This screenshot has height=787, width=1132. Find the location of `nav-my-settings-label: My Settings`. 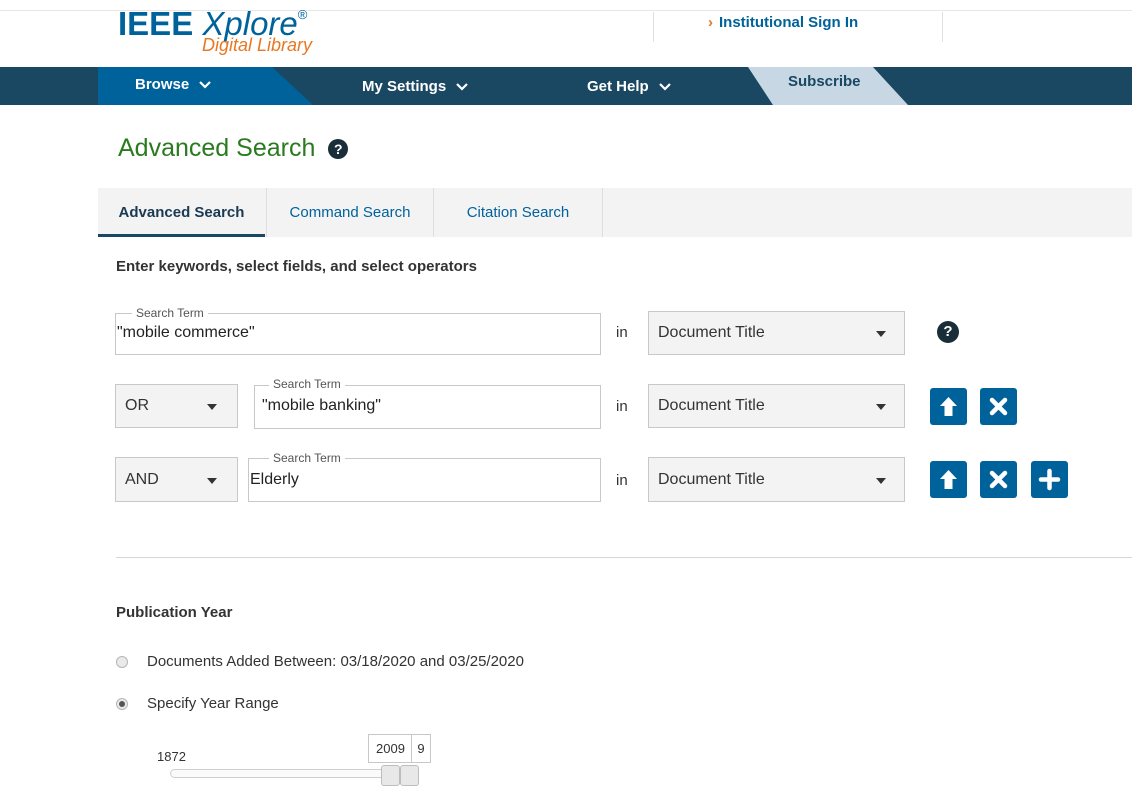

nav-my-settings-label: My Settings is located at coordinates (404, 86).